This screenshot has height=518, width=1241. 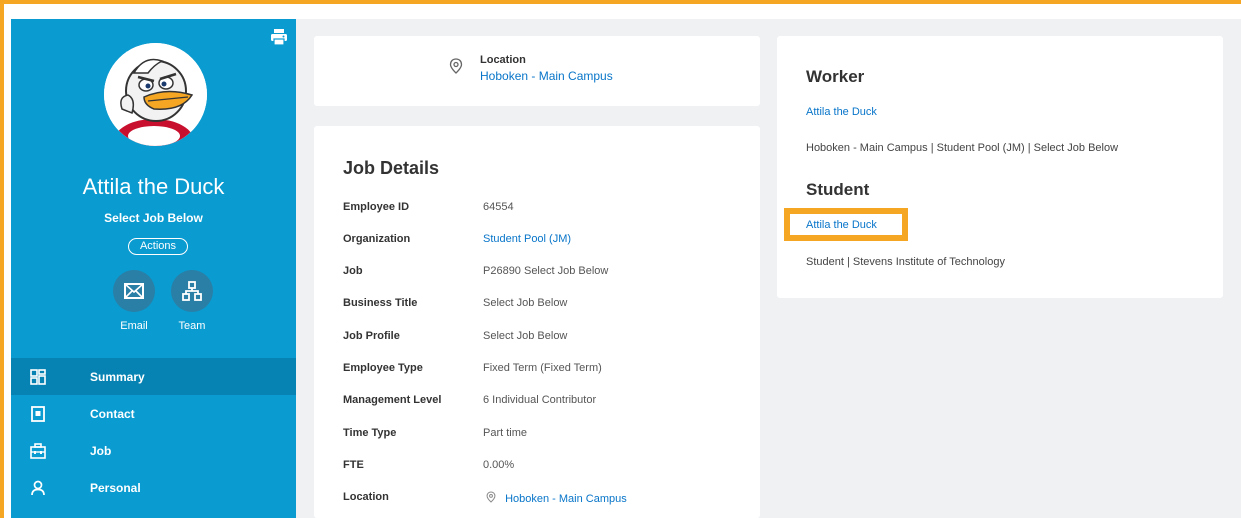 What do you see at coordinates (38, 488) in the screenshot?
I see `person-icon` at bounding box center [38, 488].